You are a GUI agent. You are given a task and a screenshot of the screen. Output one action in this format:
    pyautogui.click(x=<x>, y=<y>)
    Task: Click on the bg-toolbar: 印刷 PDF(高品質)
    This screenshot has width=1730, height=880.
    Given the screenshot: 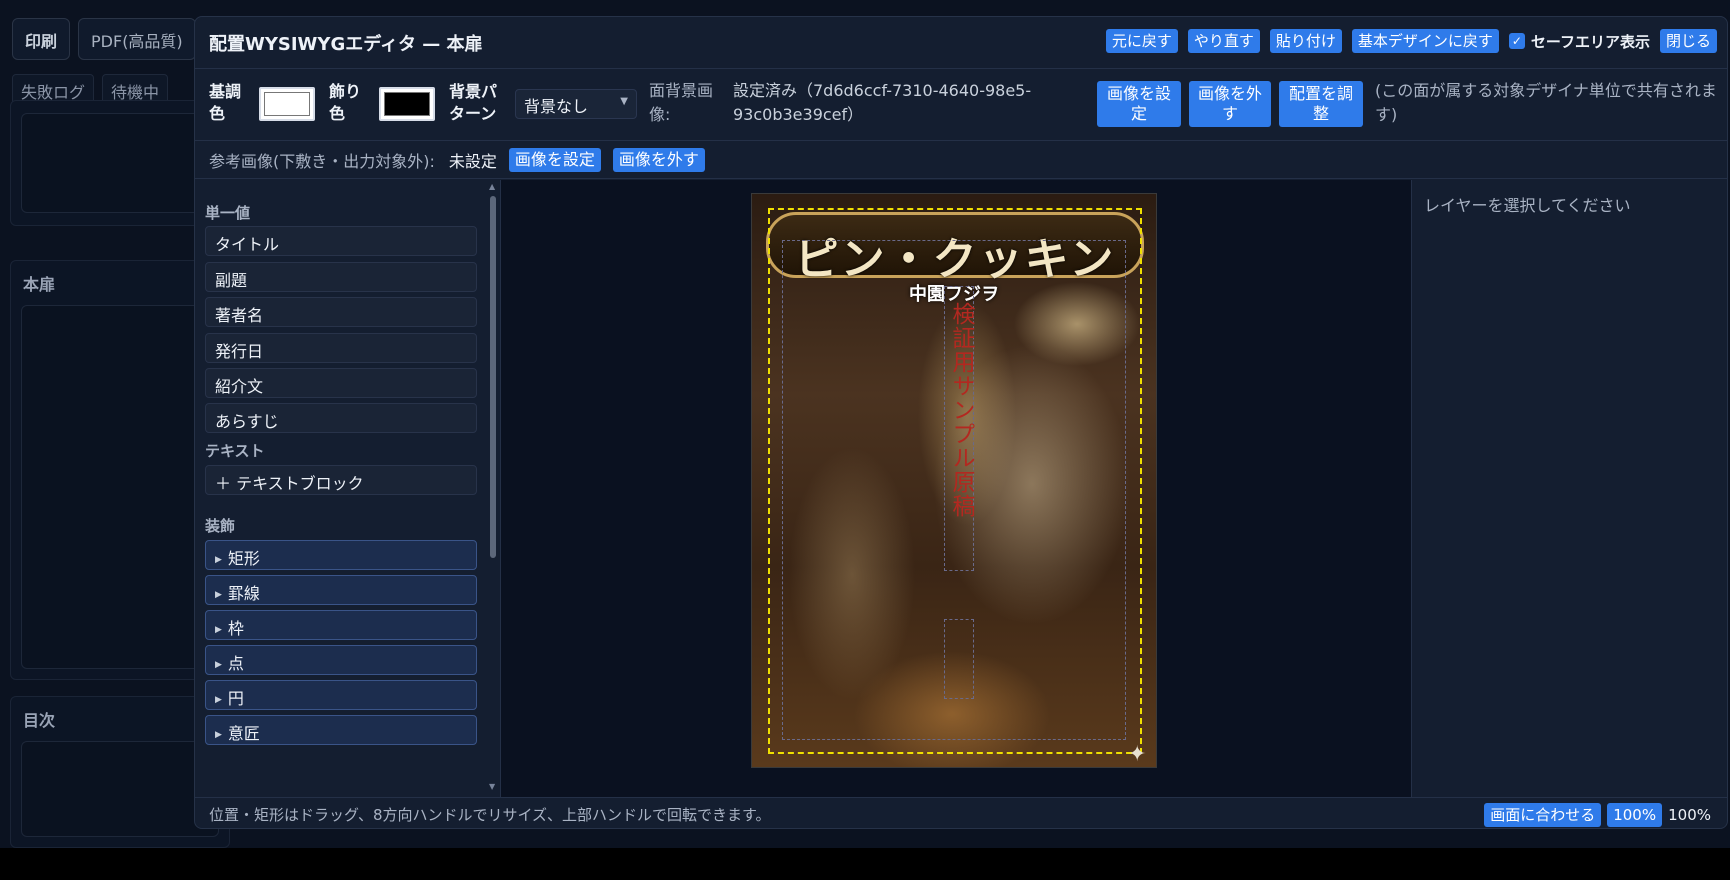 What is the action you would take?
    pyautogui.click(x=104, y=39)
    